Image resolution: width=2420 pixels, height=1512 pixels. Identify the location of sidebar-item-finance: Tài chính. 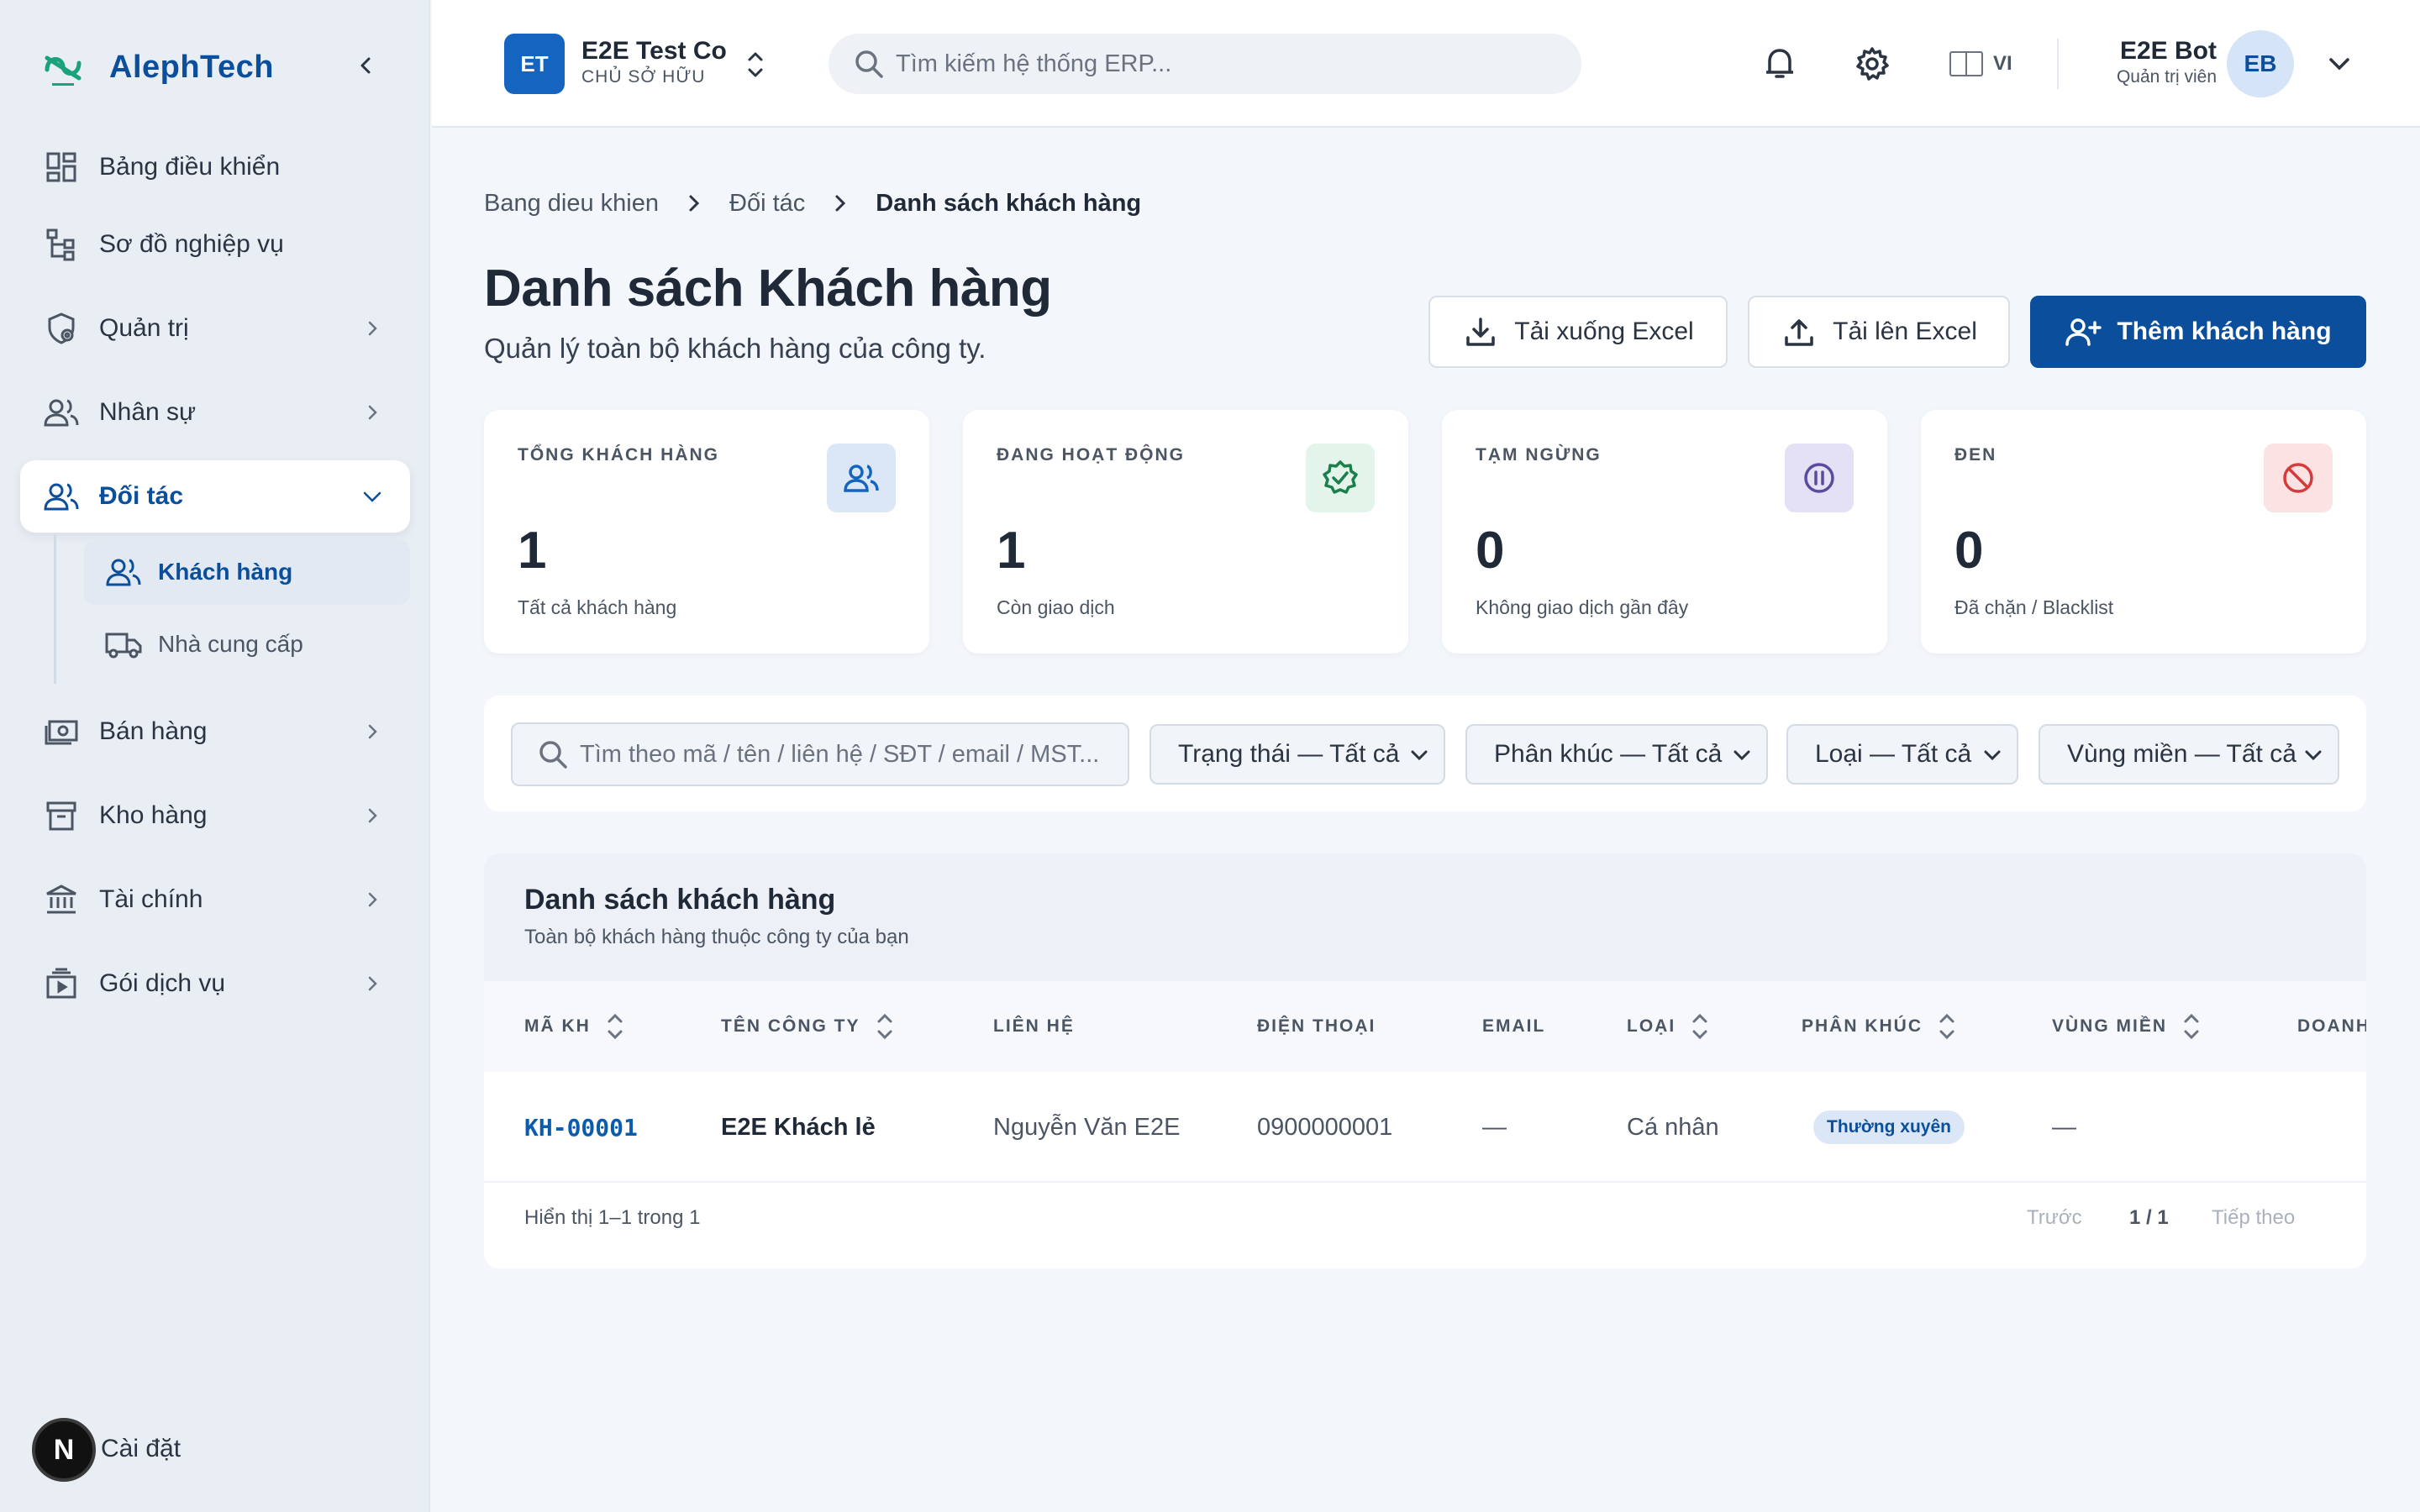
(215, 900).